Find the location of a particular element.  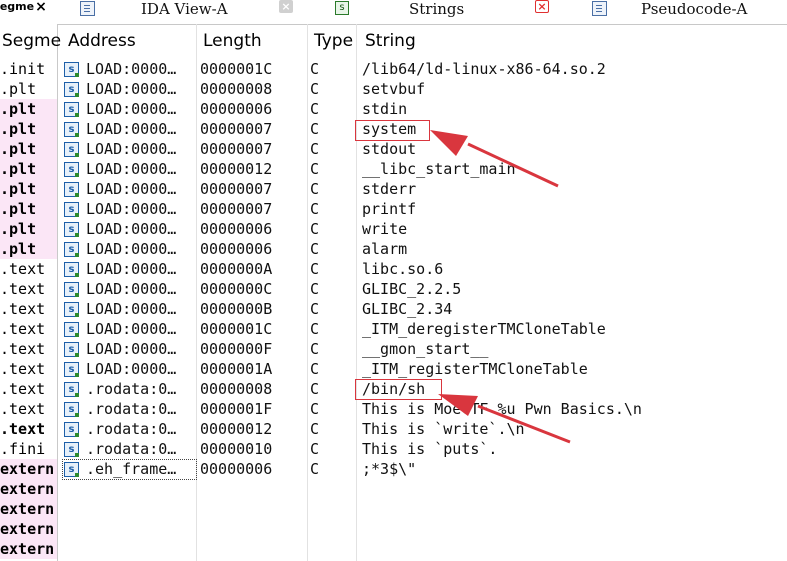

annotation-arrows is located at coordinates (500, 287).